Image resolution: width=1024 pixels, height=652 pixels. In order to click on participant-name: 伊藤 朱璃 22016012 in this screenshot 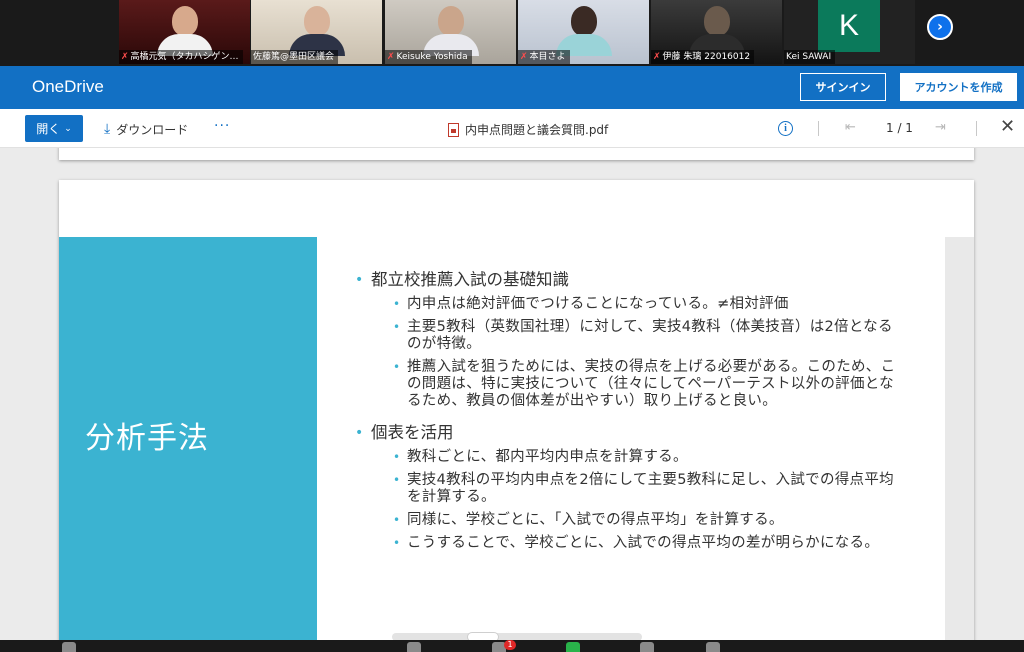, I will do `click(706, 57)`.